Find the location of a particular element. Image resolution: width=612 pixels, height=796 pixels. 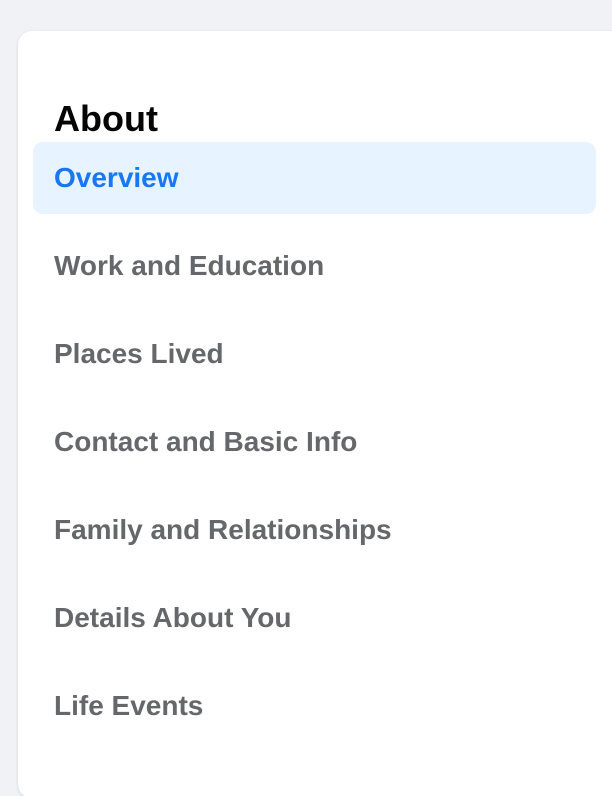

menu-item-work-and-education: Work and Education is located at coordinates (314, 266).